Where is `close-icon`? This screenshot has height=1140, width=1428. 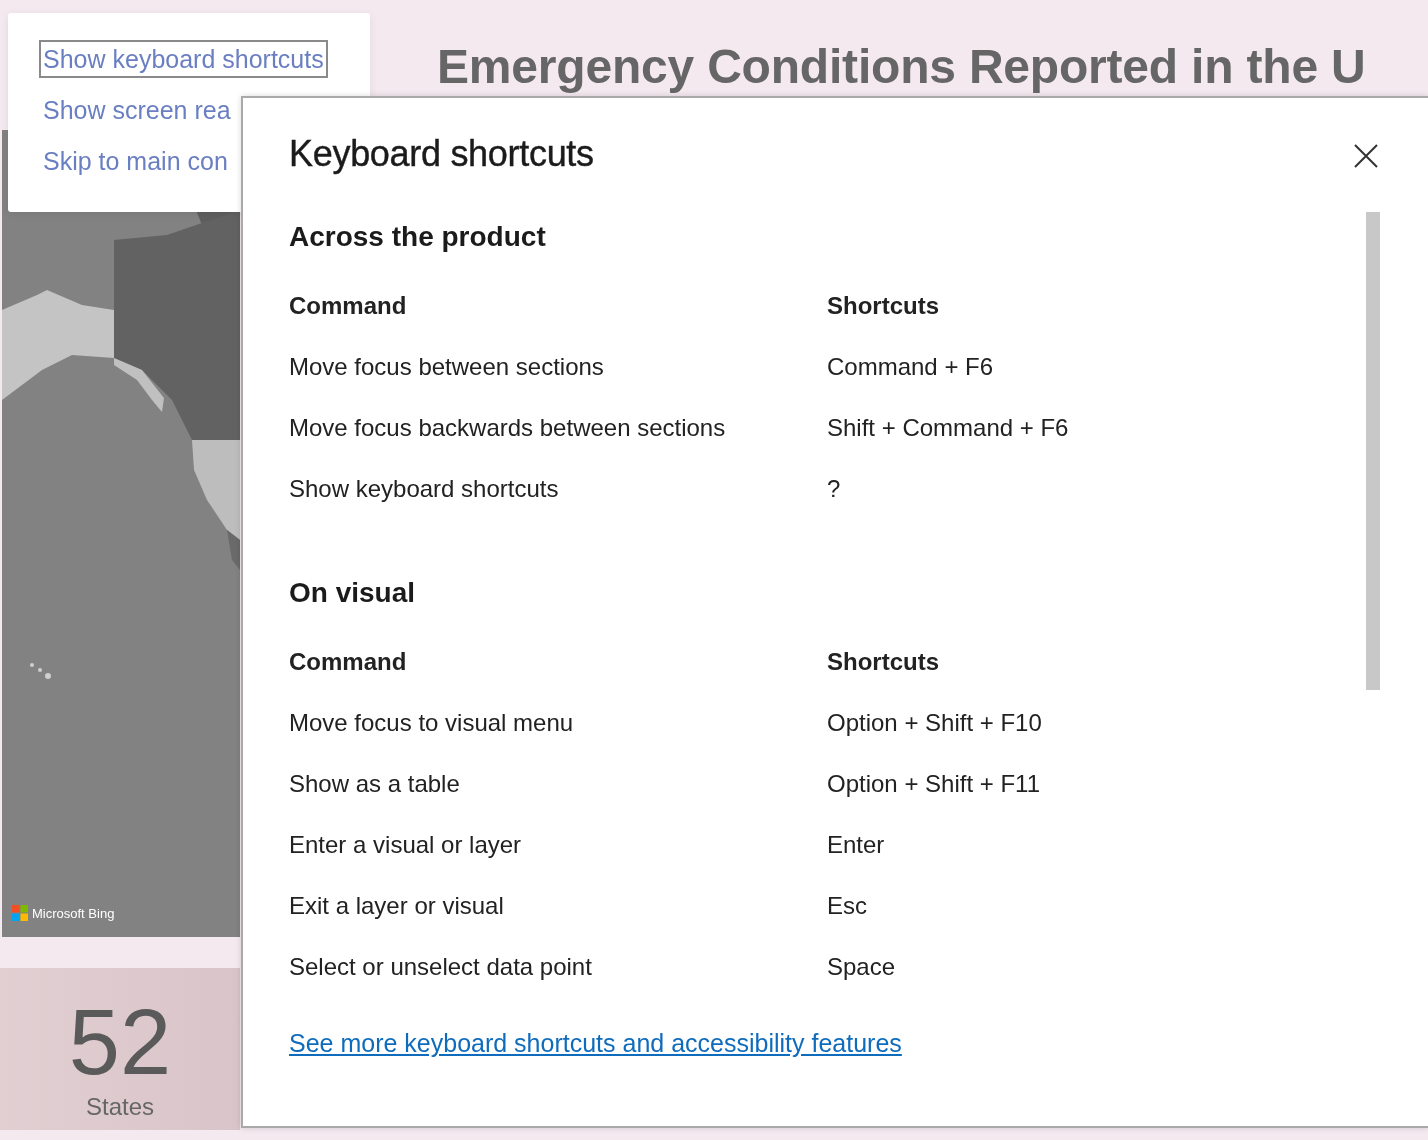 close-icon is located at coordinates (1366, 156).